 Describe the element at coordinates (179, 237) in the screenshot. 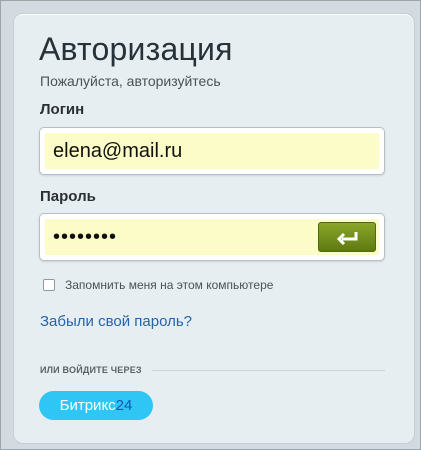

I see `password-input` at that location.